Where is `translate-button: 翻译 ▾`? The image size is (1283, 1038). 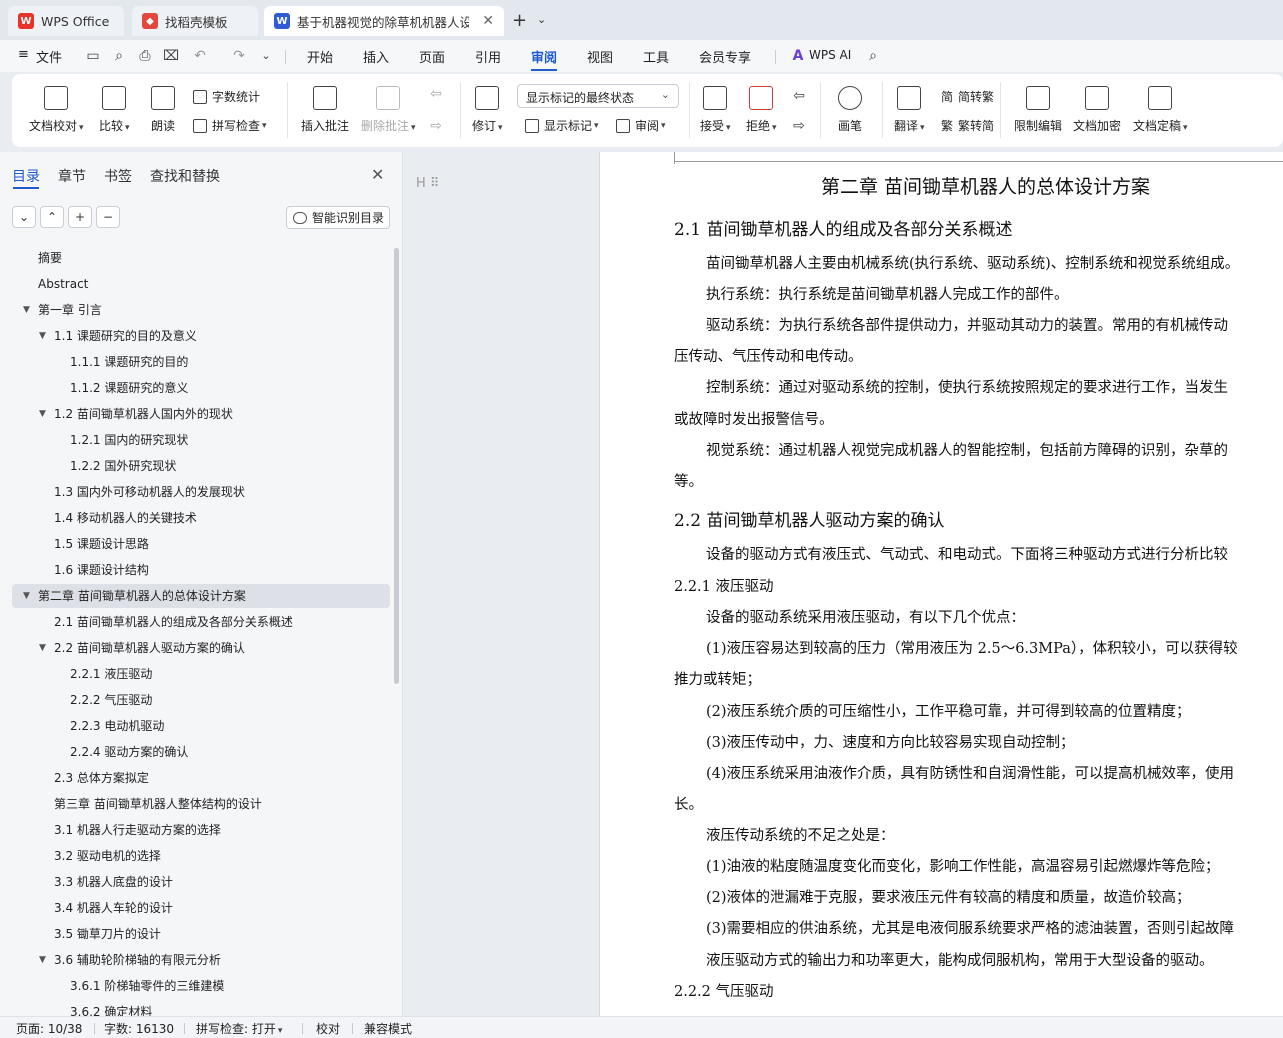 translate-button: 翻译 ▾ is located at coordinates (909, 110).